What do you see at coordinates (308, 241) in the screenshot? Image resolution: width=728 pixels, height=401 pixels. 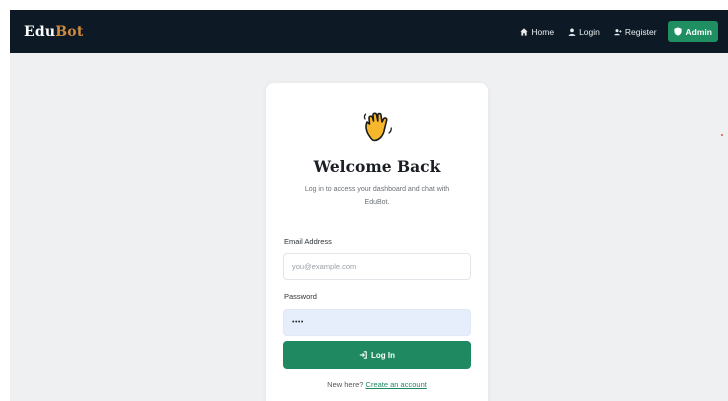 I see `email-label: Email Address` at bounding box center [308, 241].